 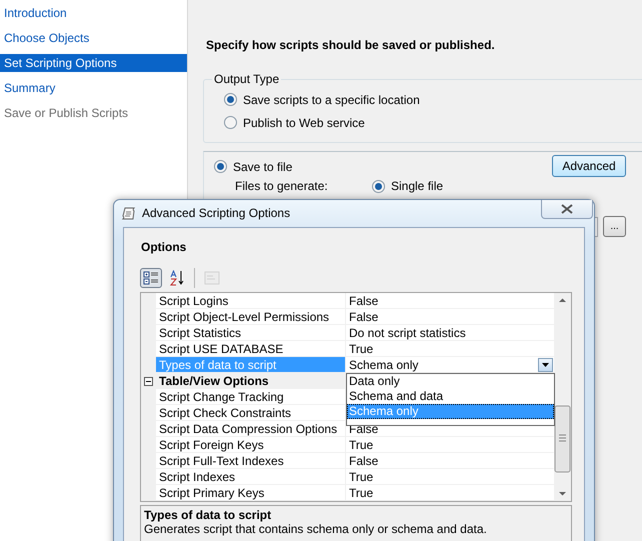 What do you see at coordinates (351, 45) in the screenshot?
I see `page-heading: Specify how scripts should be saved or published.` at bounding box center [351, 45].